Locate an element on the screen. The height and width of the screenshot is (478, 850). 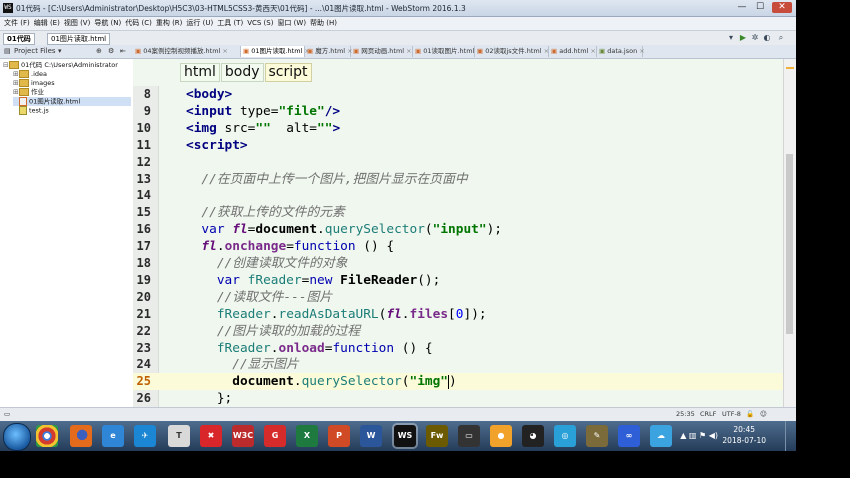
g-icon: G is located at coordinates (275, 436).